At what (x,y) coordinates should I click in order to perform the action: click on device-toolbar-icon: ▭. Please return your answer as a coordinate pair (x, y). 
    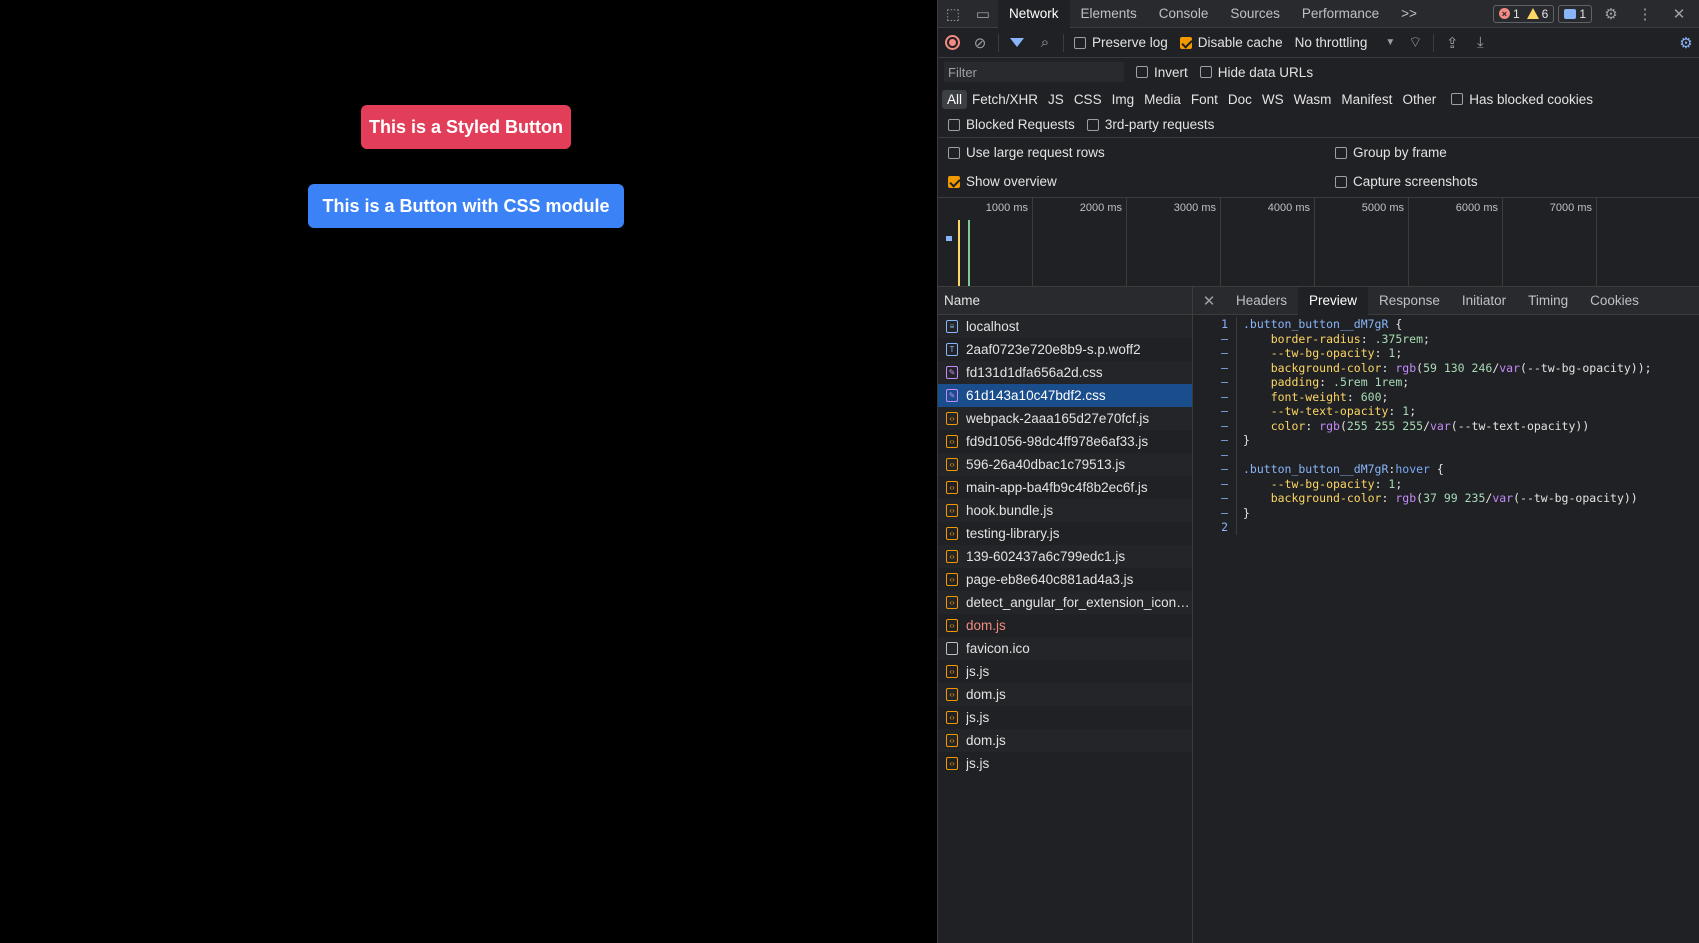
    Looking at the image, I should click on (983, 14).